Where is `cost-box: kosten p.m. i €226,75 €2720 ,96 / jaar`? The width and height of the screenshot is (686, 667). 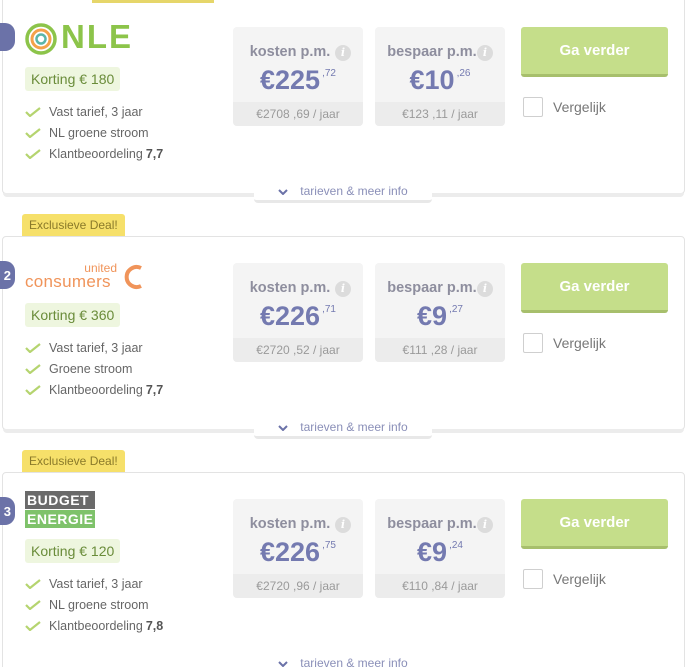 cost-box: kosten p.m. i €226,75 €2720 ,96 / jaar is located at coordinates (298, 548).